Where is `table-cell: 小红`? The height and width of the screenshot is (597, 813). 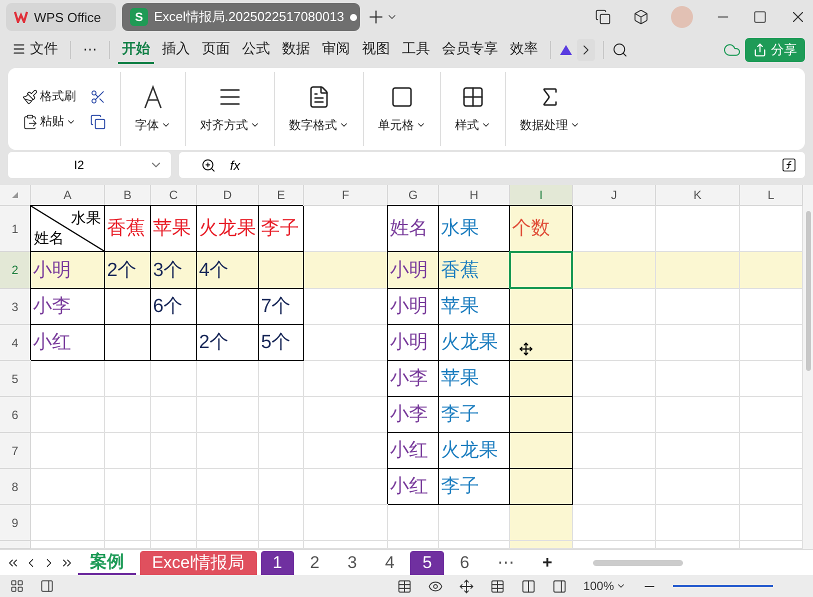 table-cell: 小红 is located at coordinates (68, 343).